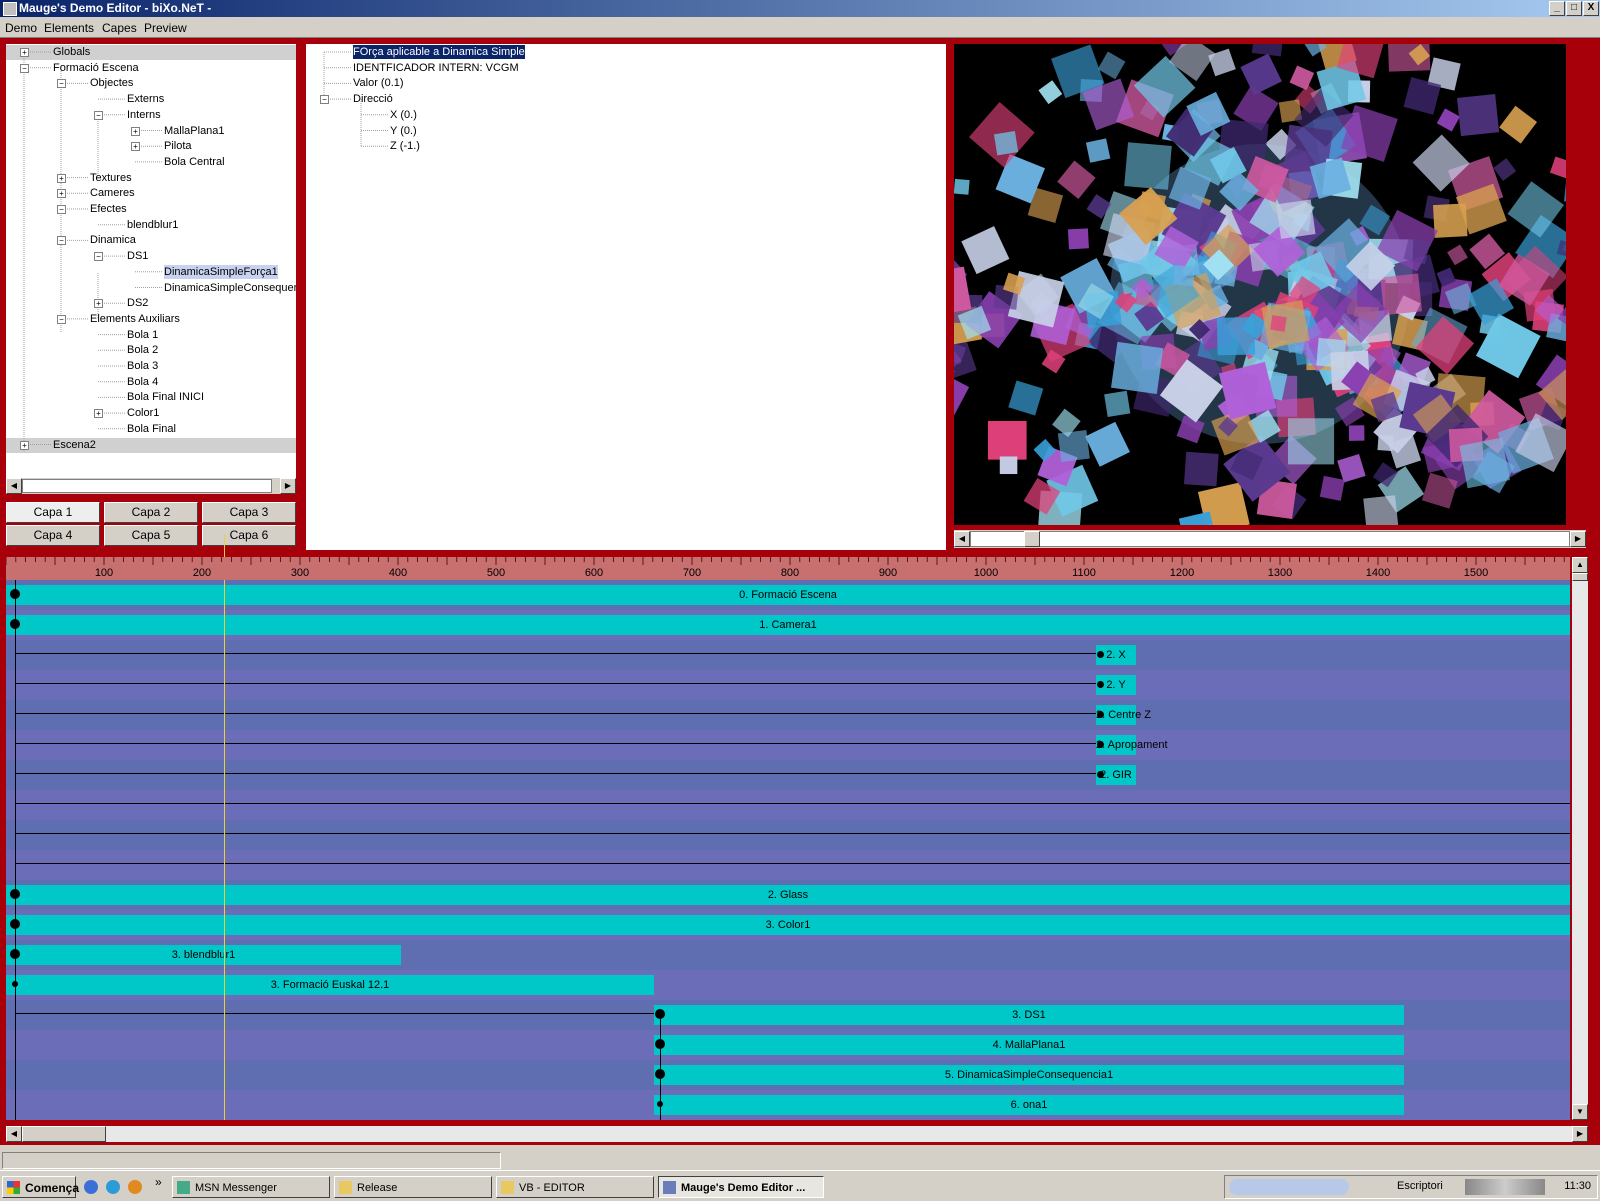  What do you see at coordinates (1505, 1187) in the screenshot?
I see `tray-icons` at bounding box center [1505, 1187].